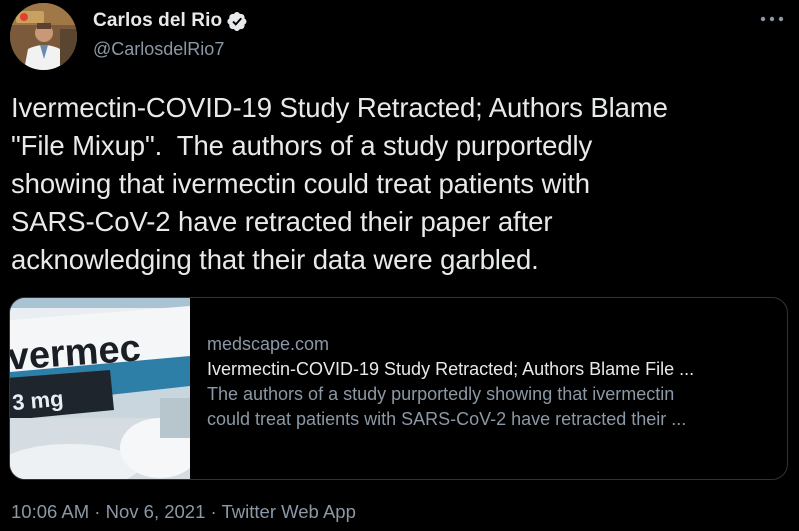 Image resolution: width=799 pixels, height=531 pixels. I want to click on handle: @CarlosdelRio7, so click(170, 49).